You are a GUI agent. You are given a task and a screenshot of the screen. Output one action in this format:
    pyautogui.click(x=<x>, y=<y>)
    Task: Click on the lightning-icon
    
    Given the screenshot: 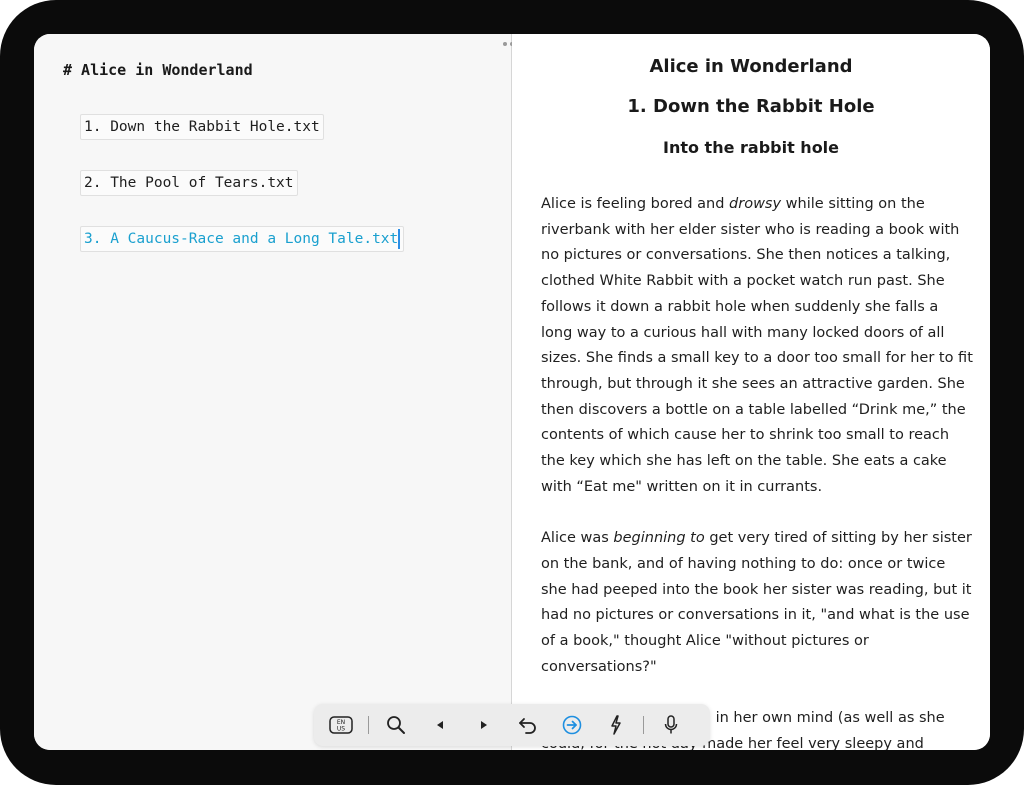 What is the action you would take?
    pyautogui.click(x=616, y=725)
    